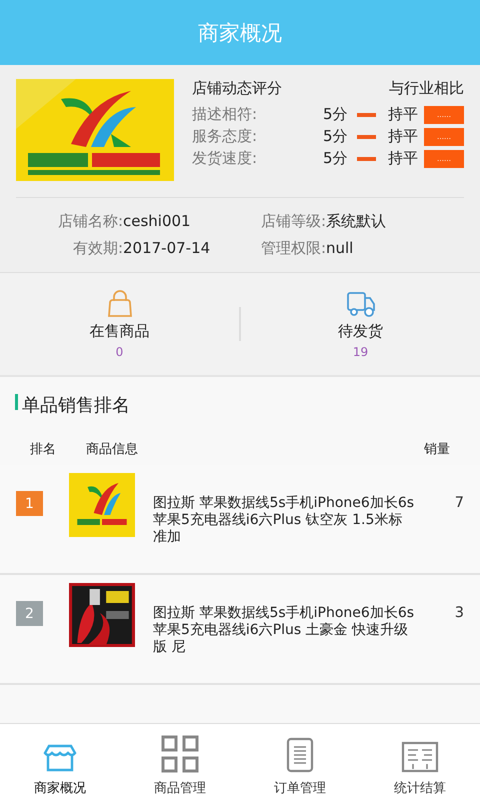  I want to click on stat-label: 待发货, so click(360, 331).